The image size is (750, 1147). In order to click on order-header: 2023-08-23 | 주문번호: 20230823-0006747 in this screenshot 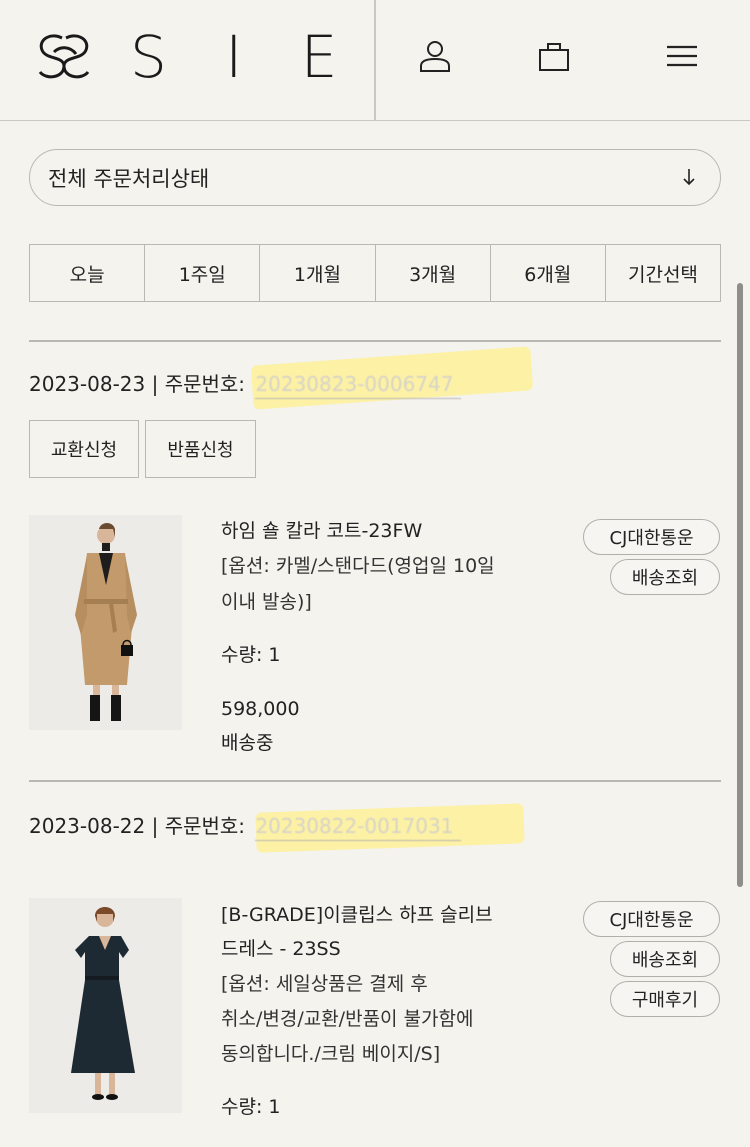, I will do `click(245, 383)`.